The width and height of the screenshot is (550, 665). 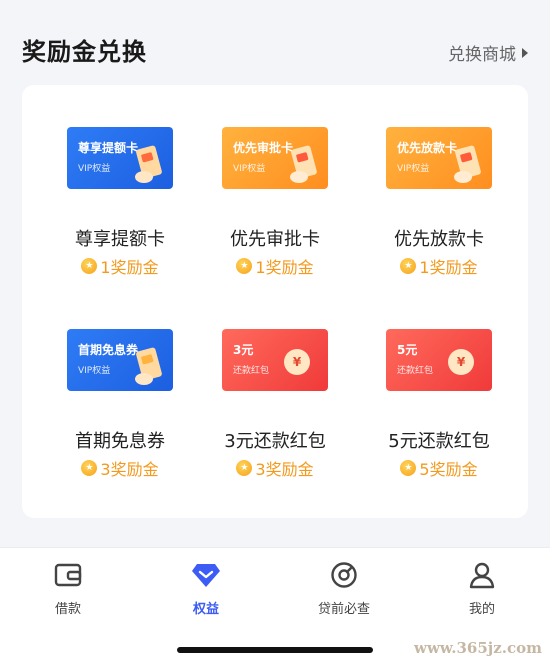 I want to click on reward-tile: 优先审批卡 VIP权益, so click(x=275, y=158).